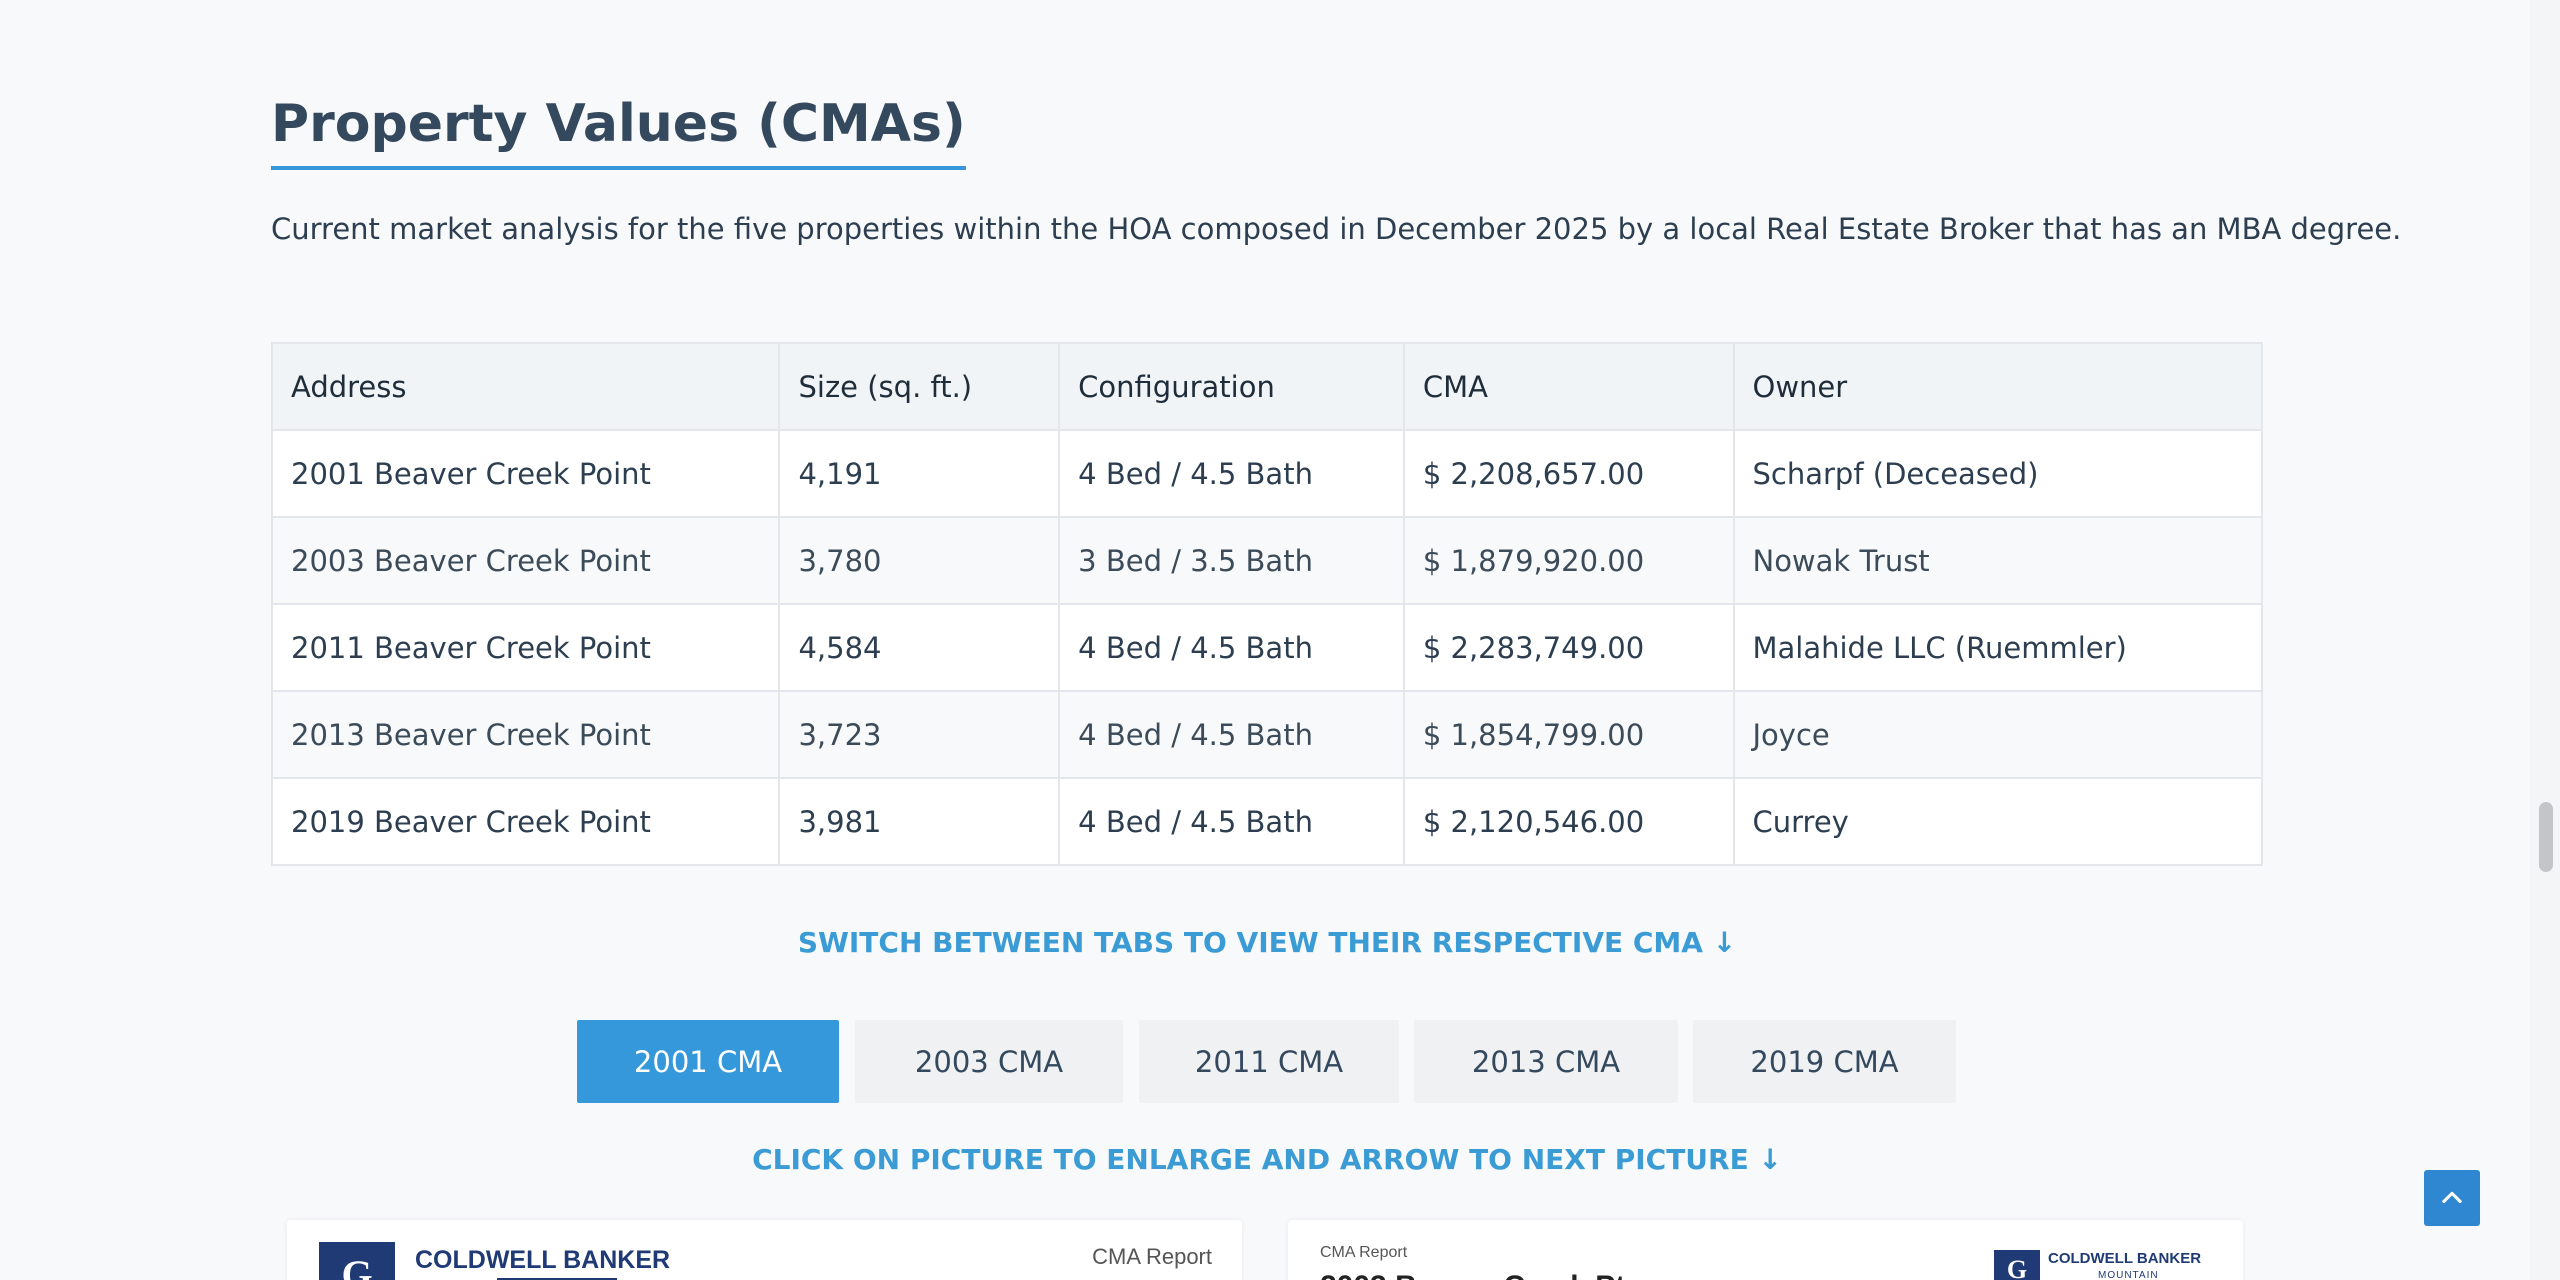  What do you see at coordinates (1568, 821) in the screenshot?
I see `cell-cma: $ 2,120,546.00` at bounding box center [1568, 821].